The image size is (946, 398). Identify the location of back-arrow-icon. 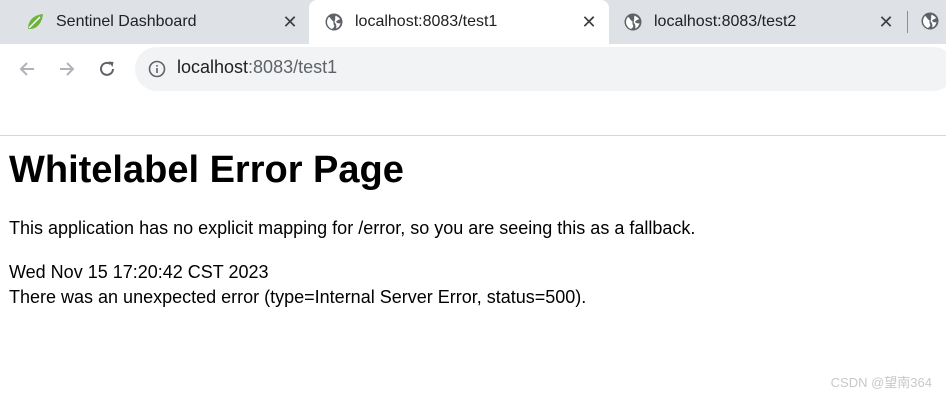
(26, 69).